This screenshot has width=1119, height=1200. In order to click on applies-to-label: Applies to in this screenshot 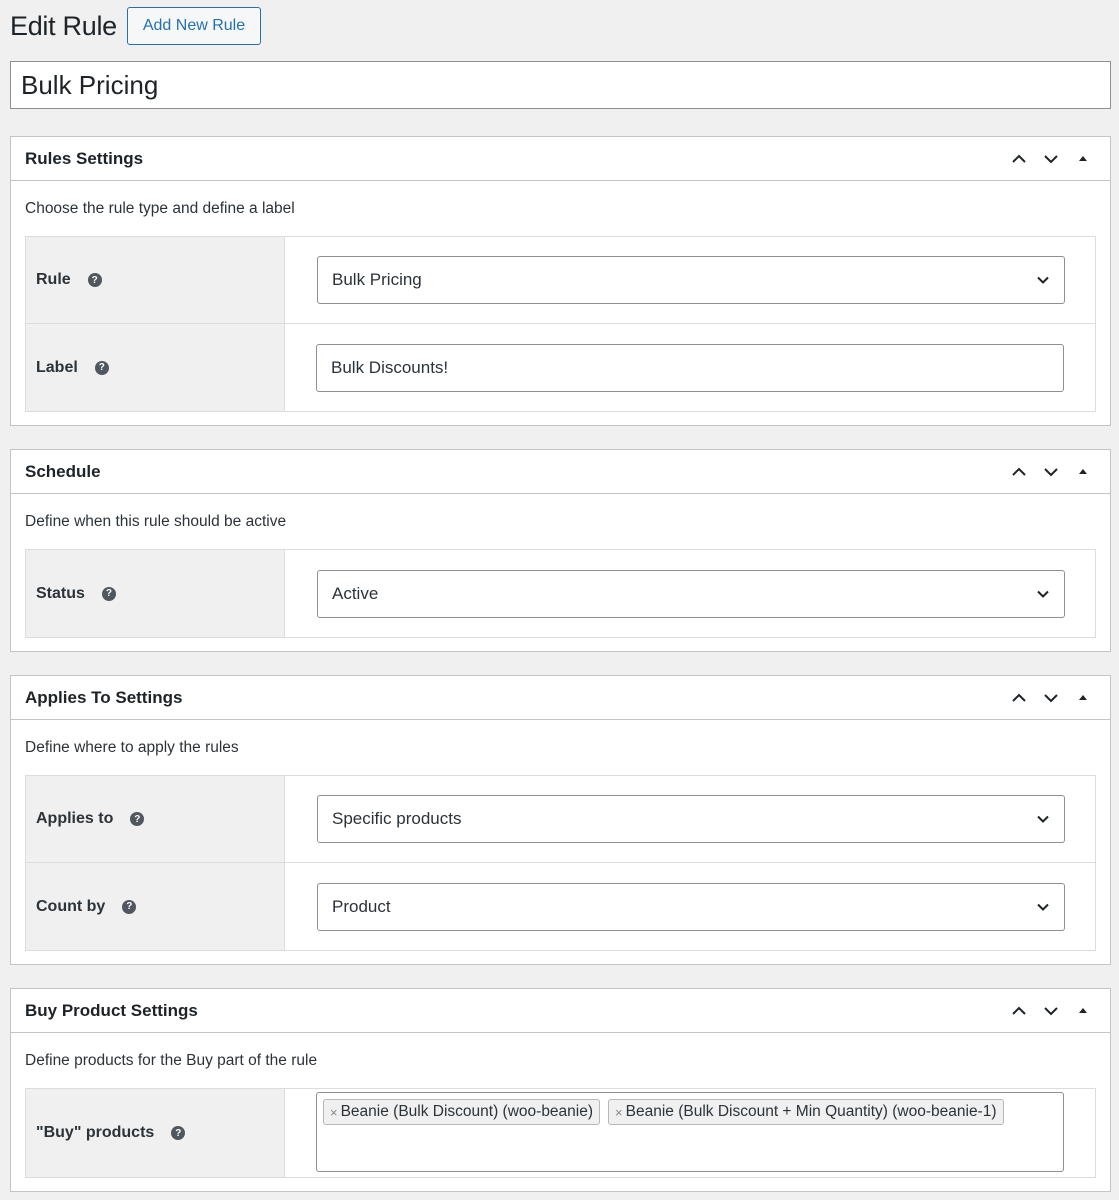, I will do `click(75, 818)`.